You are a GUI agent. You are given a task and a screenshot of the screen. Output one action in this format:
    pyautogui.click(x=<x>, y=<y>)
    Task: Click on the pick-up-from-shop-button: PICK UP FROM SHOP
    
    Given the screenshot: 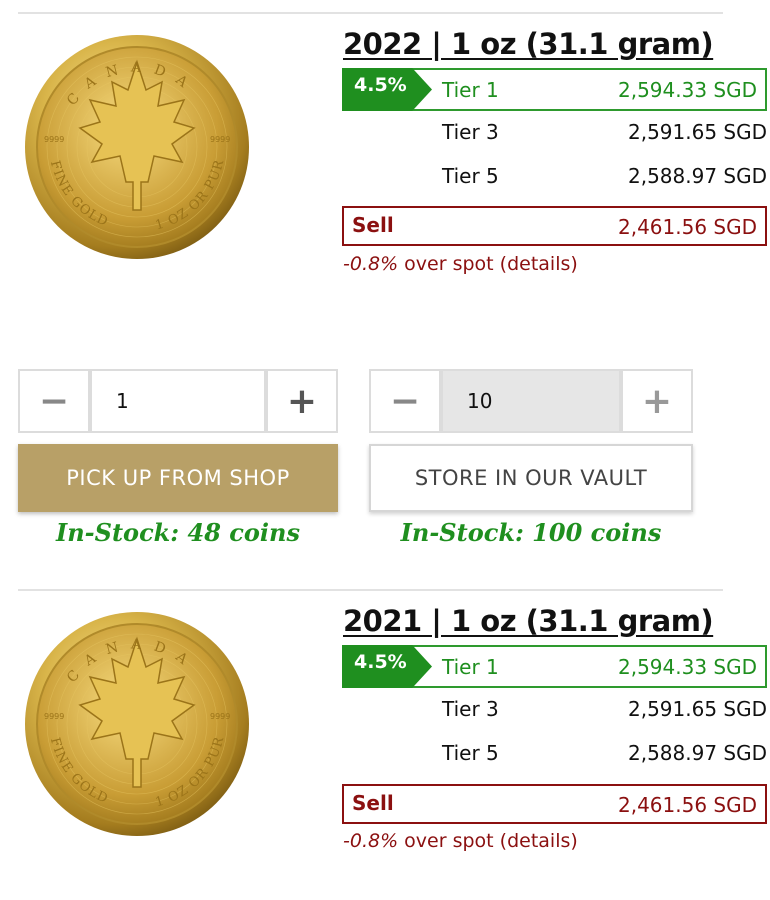 What is the action you would take?
    pyautogui.click(x=178, y=478)
    